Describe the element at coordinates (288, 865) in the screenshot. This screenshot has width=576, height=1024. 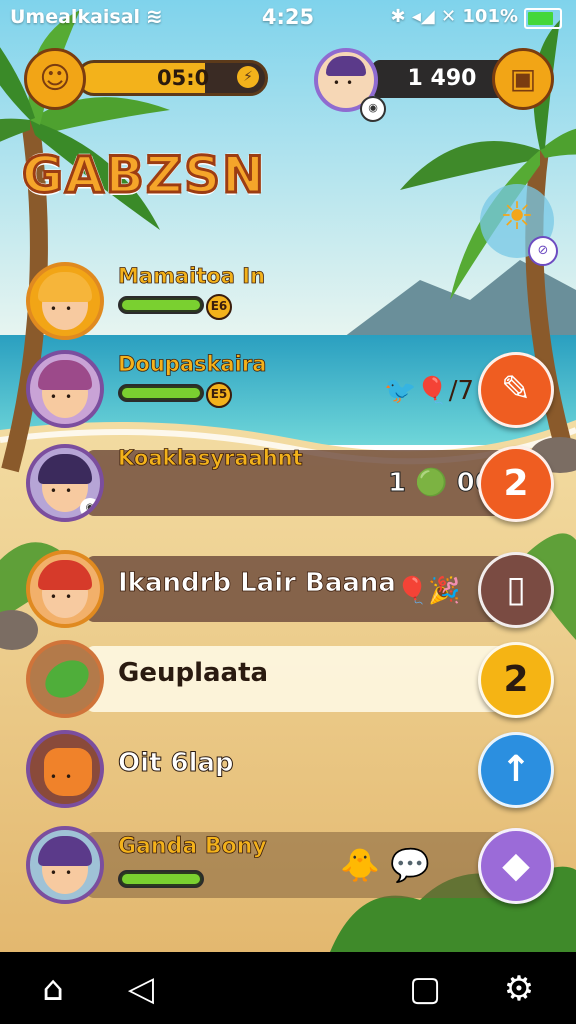
I see `list-item: •• Ganda Bony 🐥 💬 ◆` at that location.